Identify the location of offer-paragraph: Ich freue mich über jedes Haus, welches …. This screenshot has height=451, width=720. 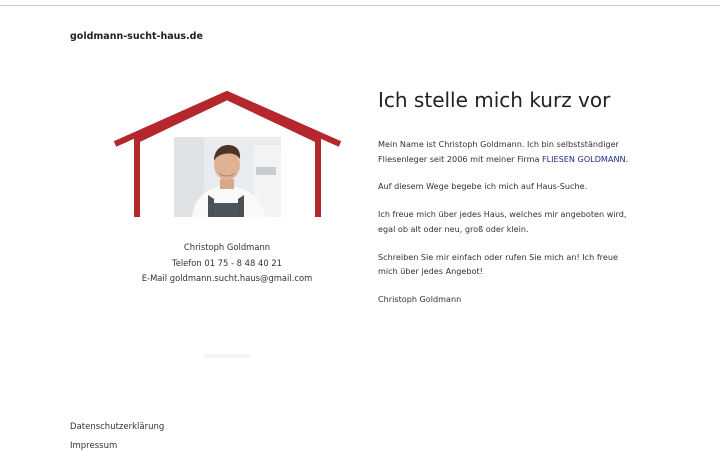
(502, 221).